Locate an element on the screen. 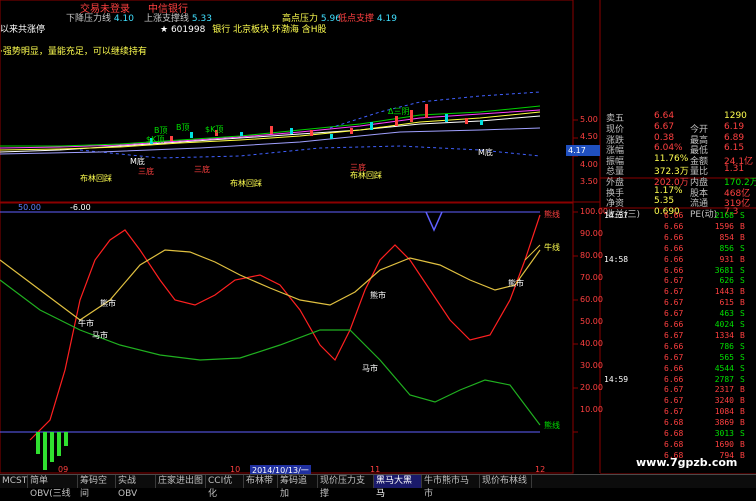 This screenshot has height=501, width=756. x-tick: 09 is located at coordinates (63, 469).